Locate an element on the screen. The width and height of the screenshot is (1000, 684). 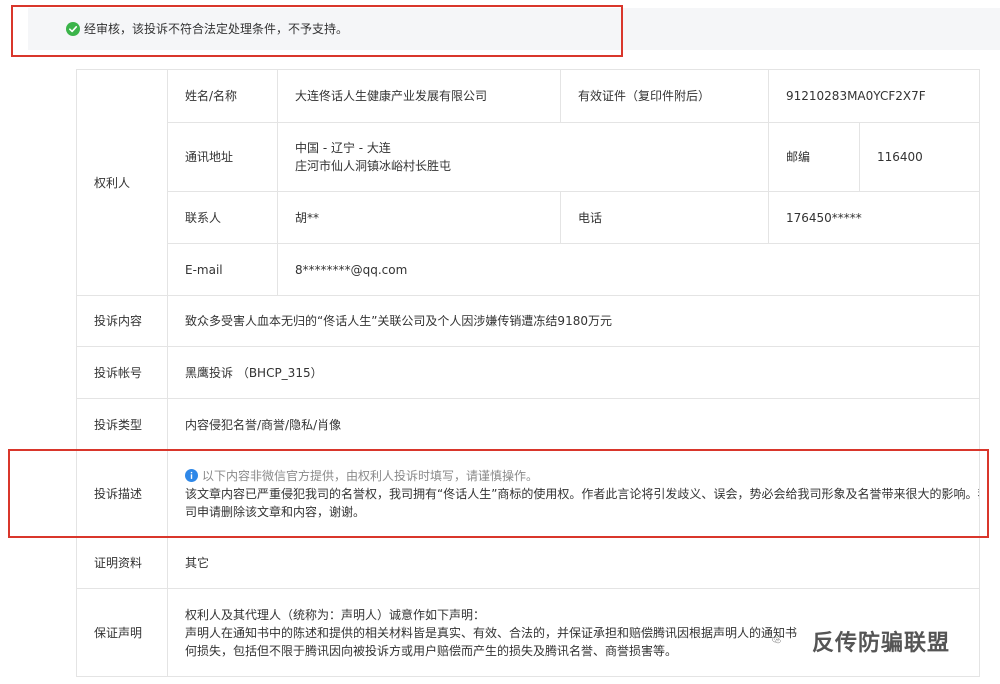
content-value: 致众多受害人血本无归的“佟话人生”关联公司及个人因涉嫌传销遭冻结9180万元 is located at coordinates (573, 321).